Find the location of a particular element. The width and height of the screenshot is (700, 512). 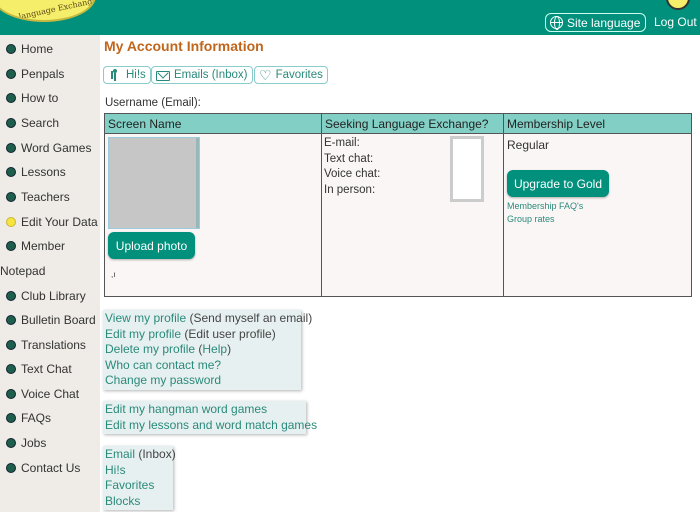

sidebar-item-label: Home is located at coordinates (37, 49).